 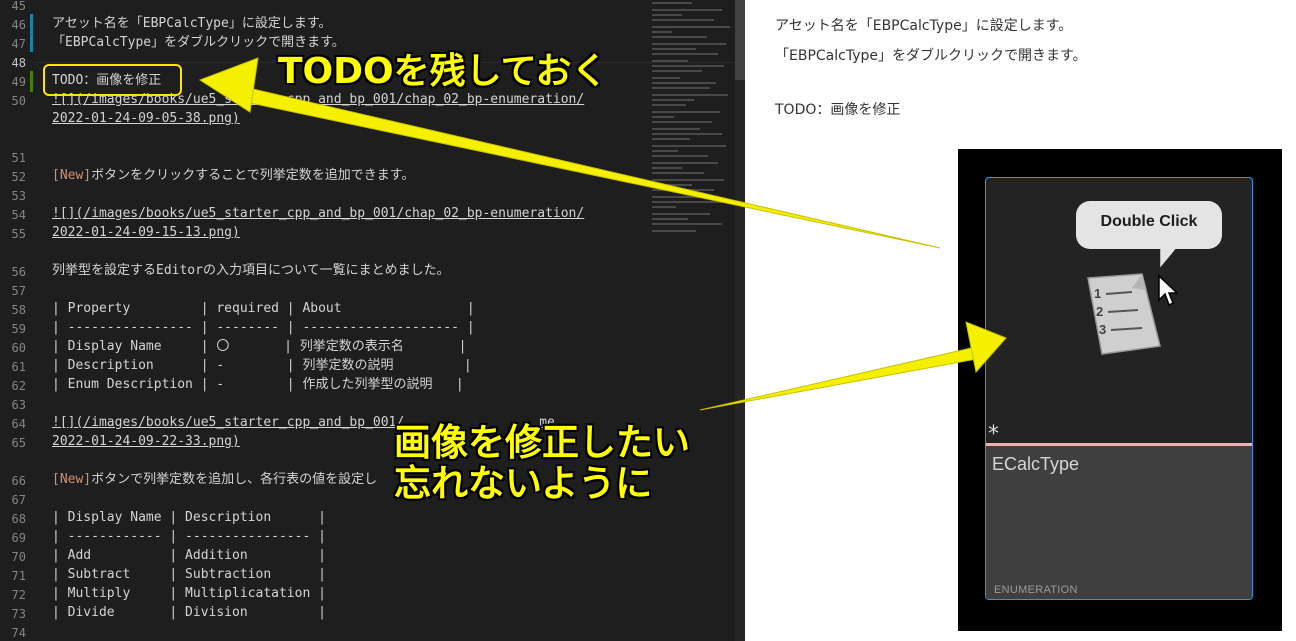 What do you see at coordinates (189, 536) in the screenshot?
I see `code-line-70: | ------------ | ---------------- |` at bounding box center [189, 536].